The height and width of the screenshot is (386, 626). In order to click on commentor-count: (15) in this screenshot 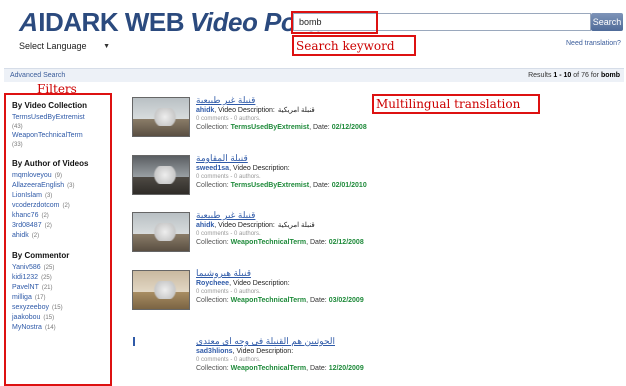, I will do `click(57, 308)`.